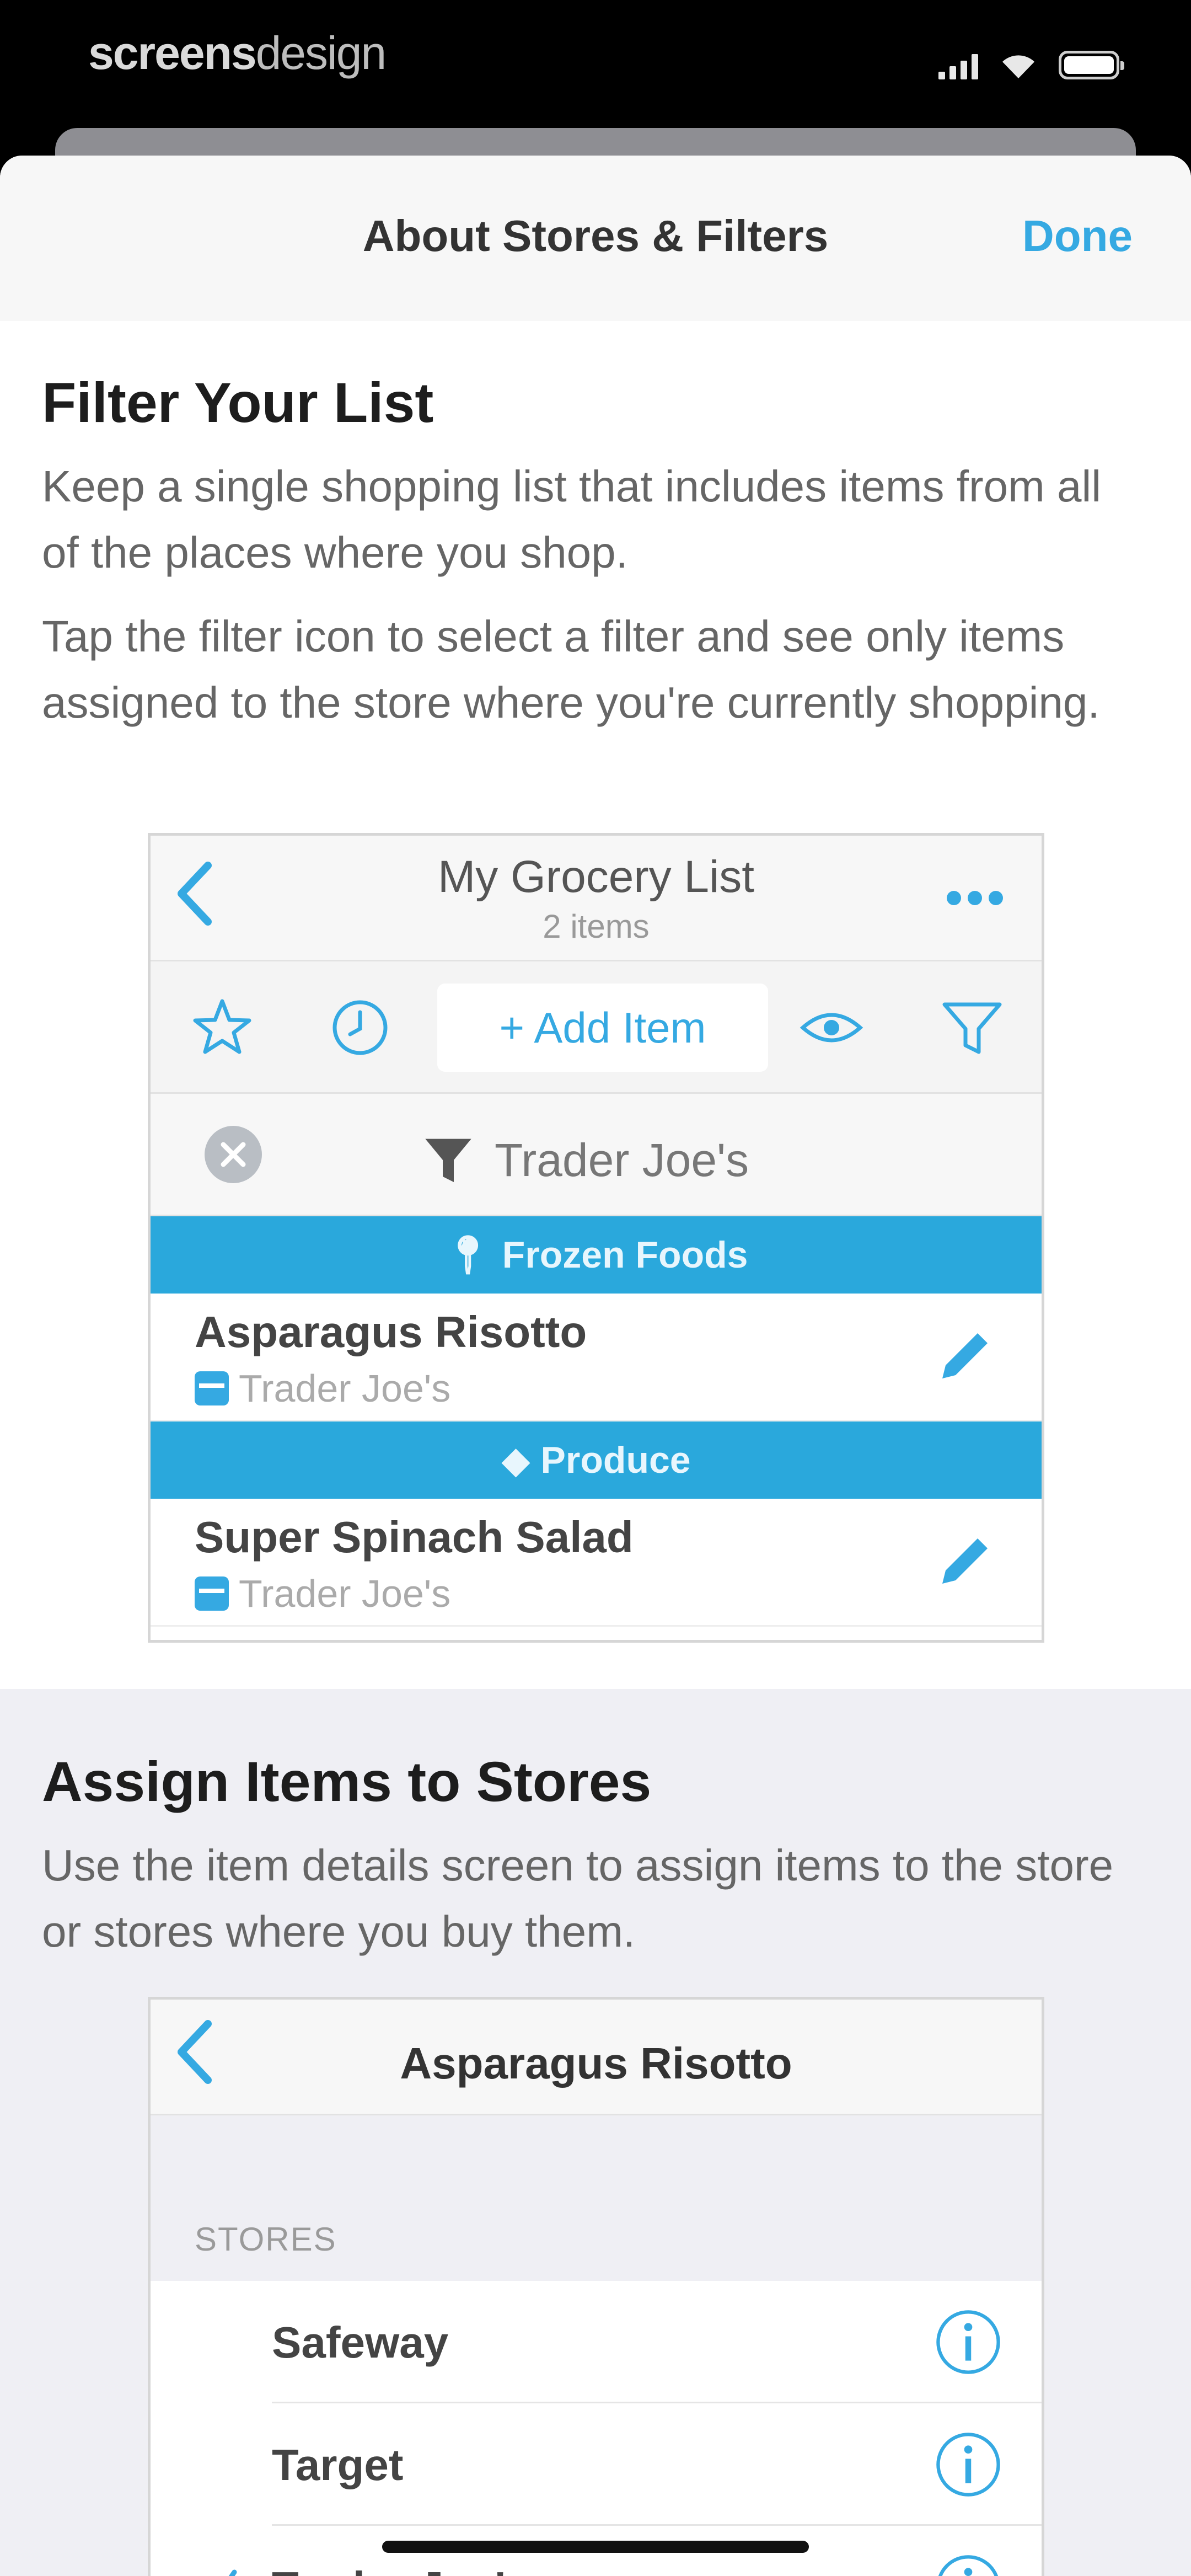  I want to click on mock-list-toolbar: + Add Item, so click(596, 1027).